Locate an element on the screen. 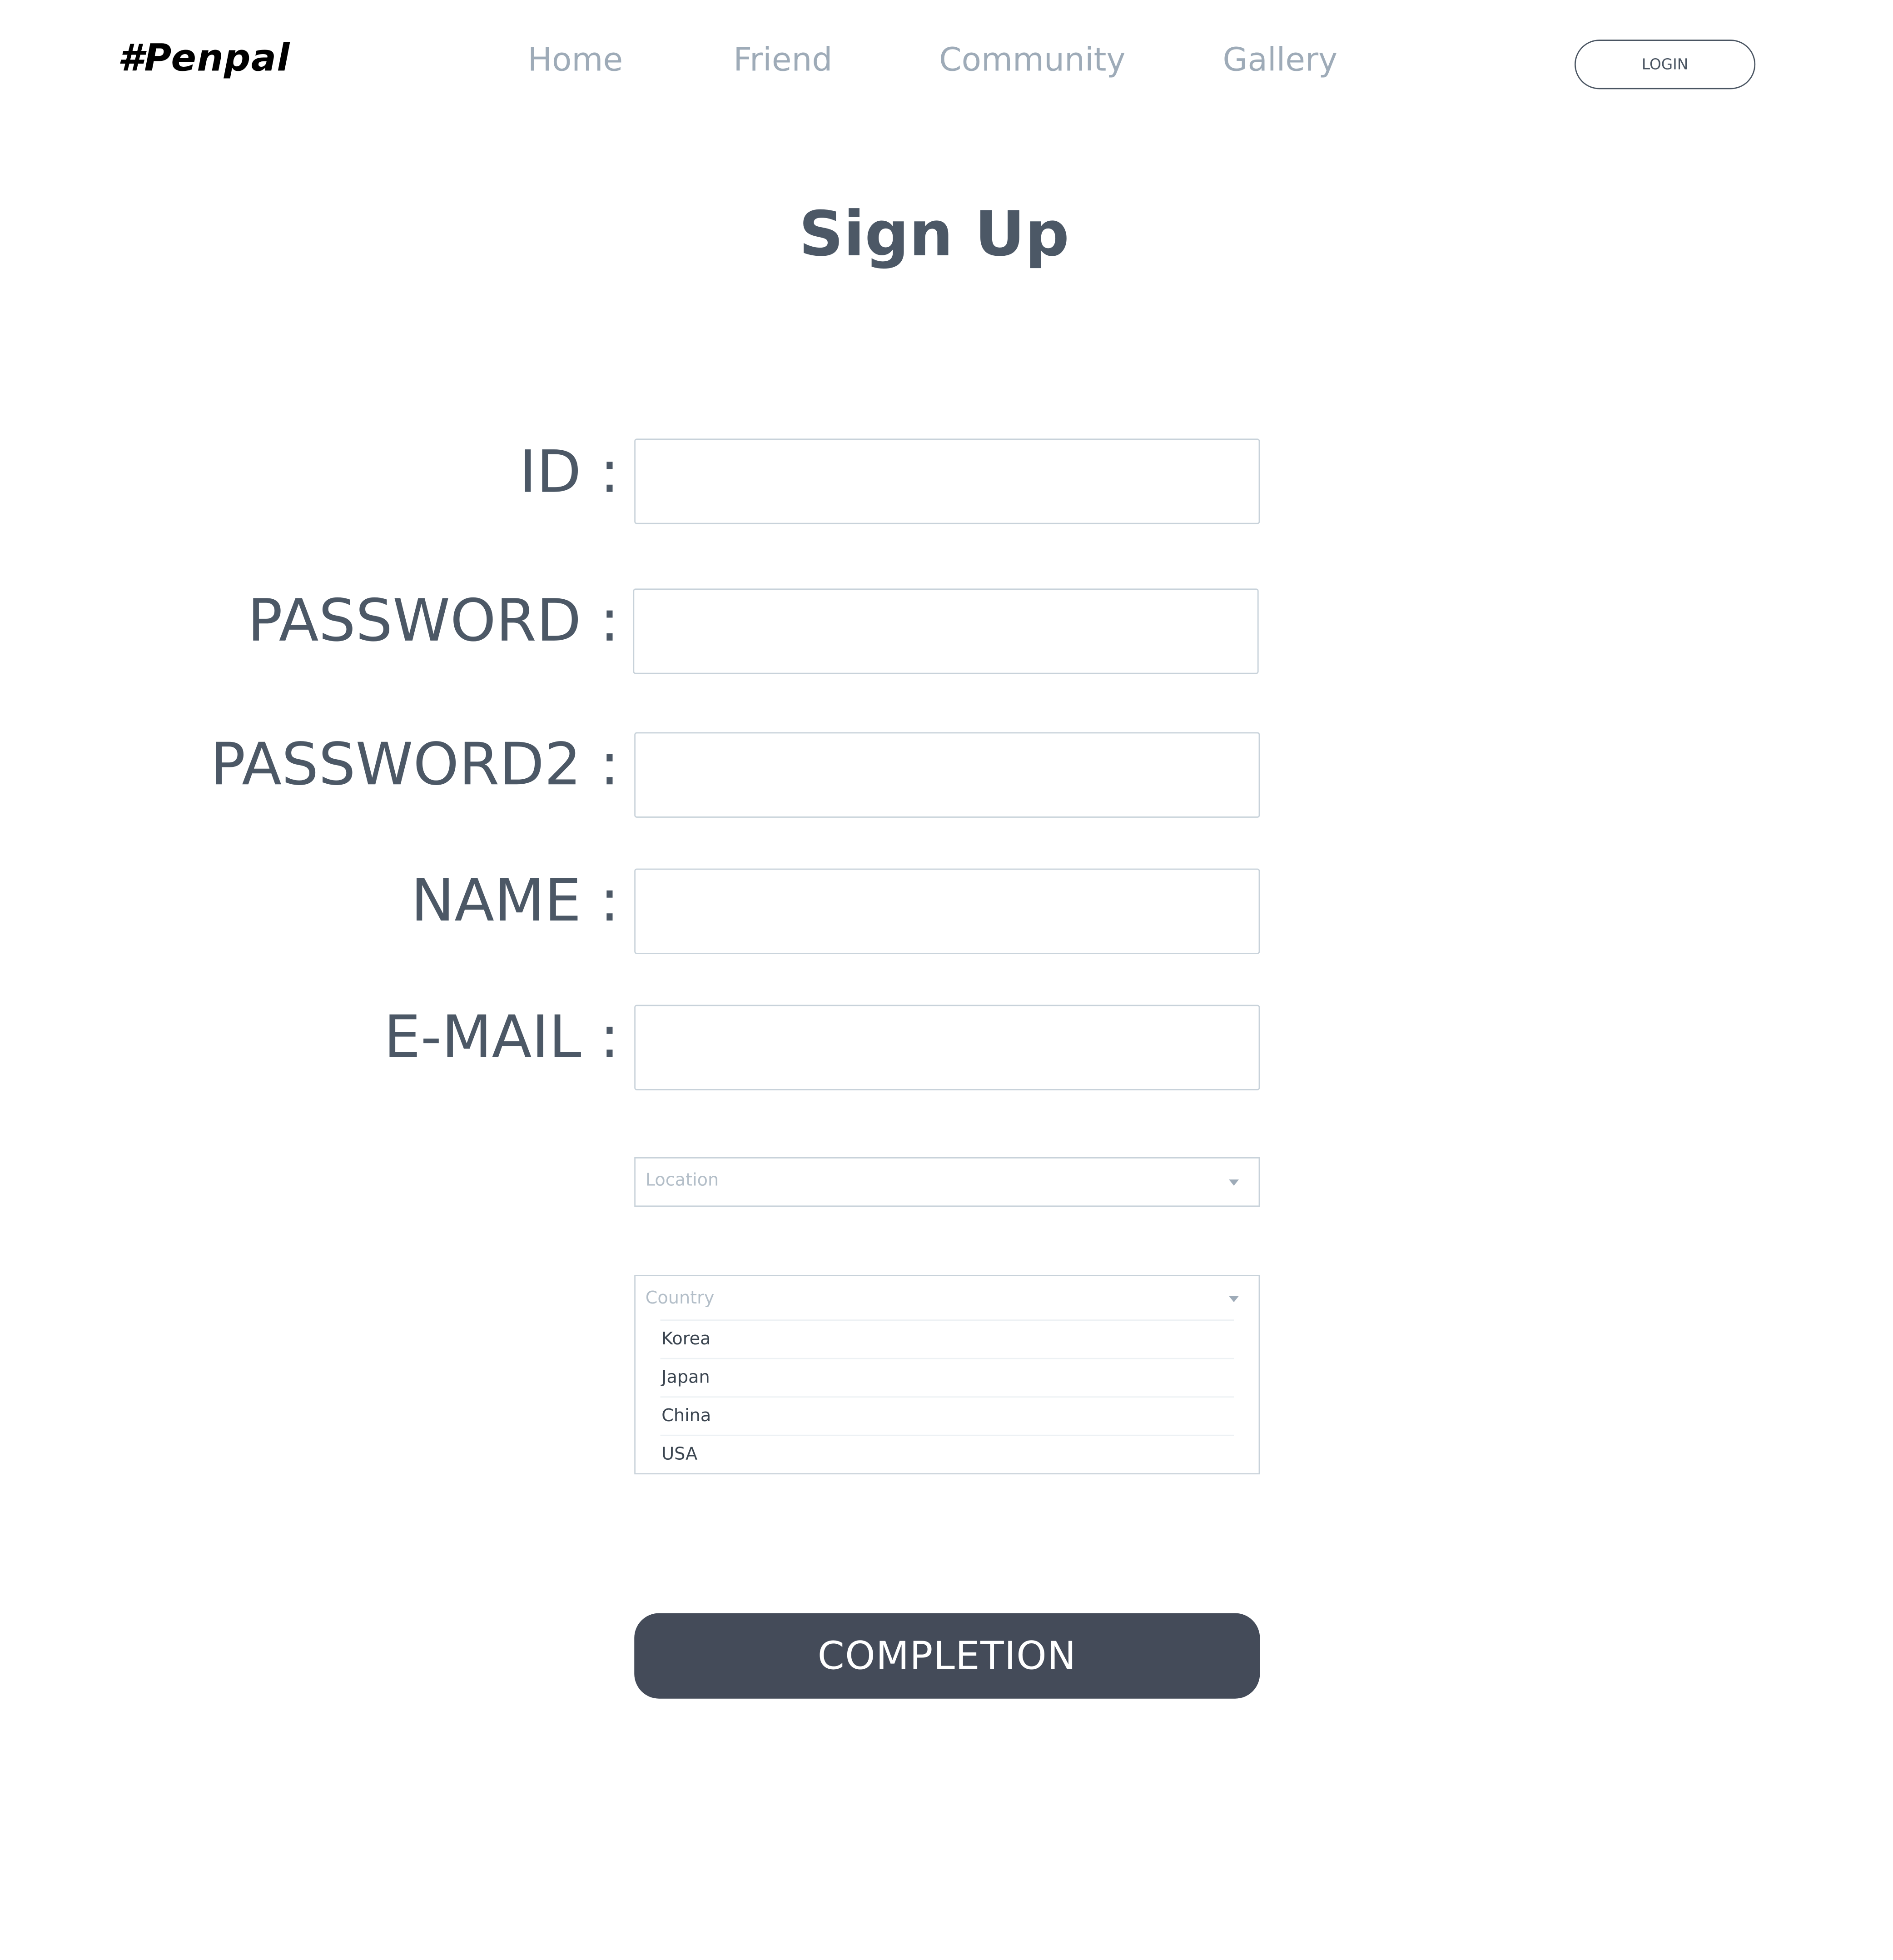 The width and height of the screenshot is (1893, 1960). password-confirm-input is located at coordinates (947, 775).